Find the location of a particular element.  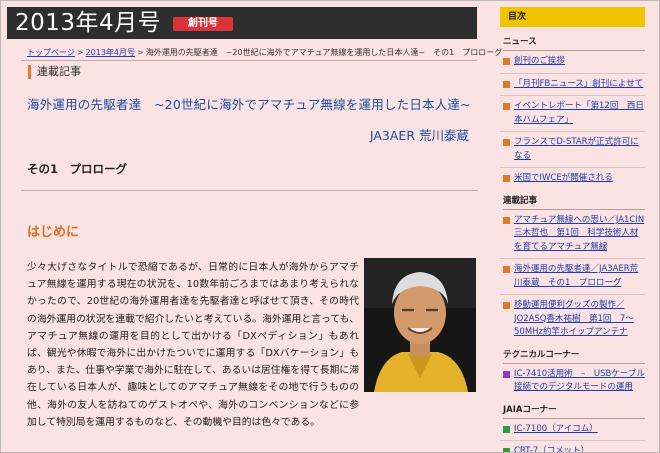

sidebar-item-link: 創刊のご挨拶 is located at coordinates (539, 61).